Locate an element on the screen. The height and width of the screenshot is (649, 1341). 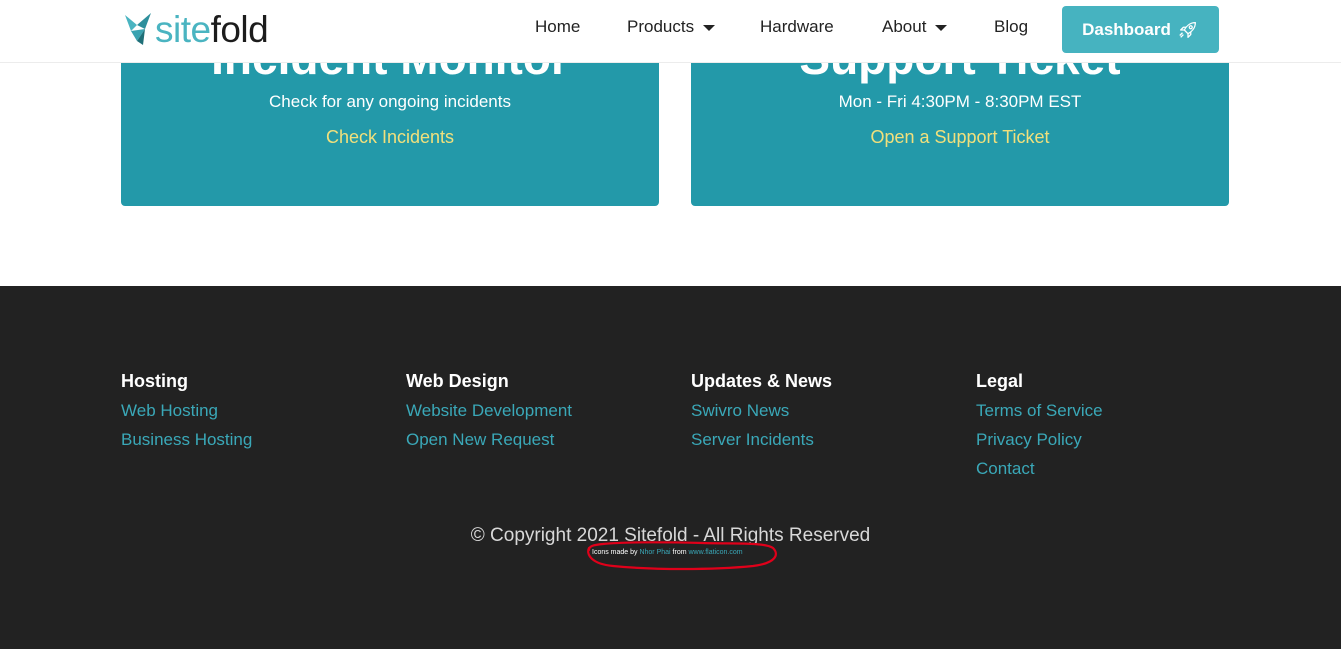
footer-link-swivro-news: Swivro News is located at coordinates (761, 415).